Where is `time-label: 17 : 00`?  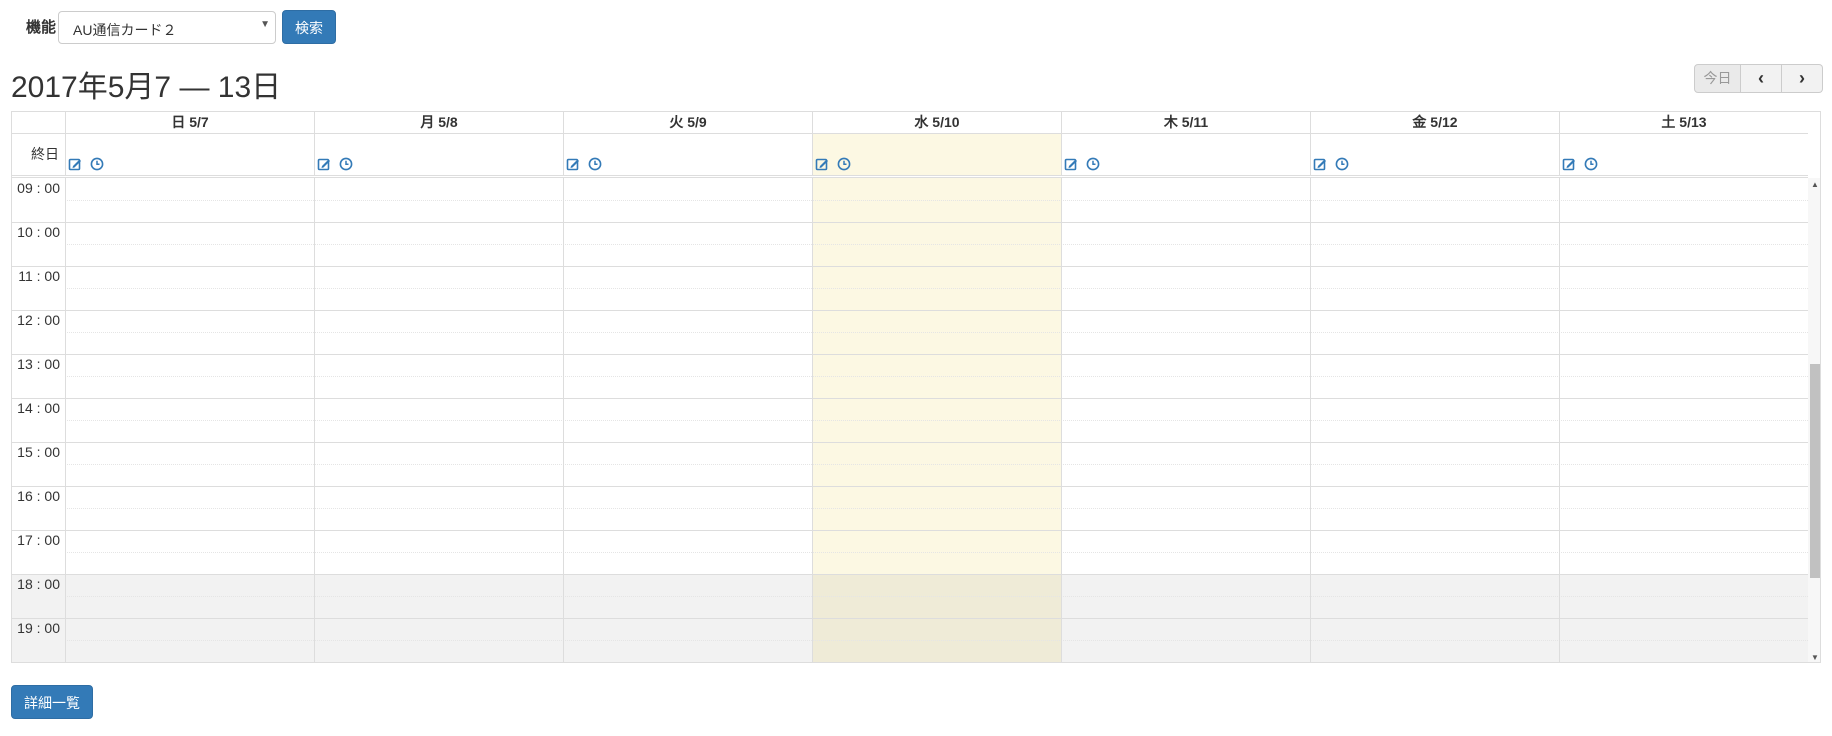
time-label: 17 : 00 is located at coordinates (38, 540).